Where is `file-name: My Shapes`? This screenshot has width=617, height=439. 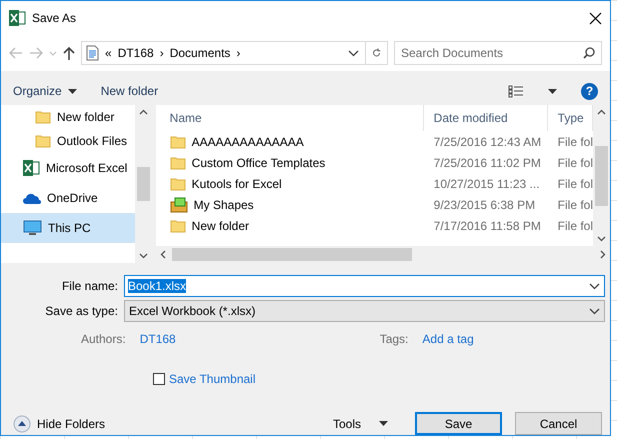
file-name: My Shapes is located at coordinates (224, 205).